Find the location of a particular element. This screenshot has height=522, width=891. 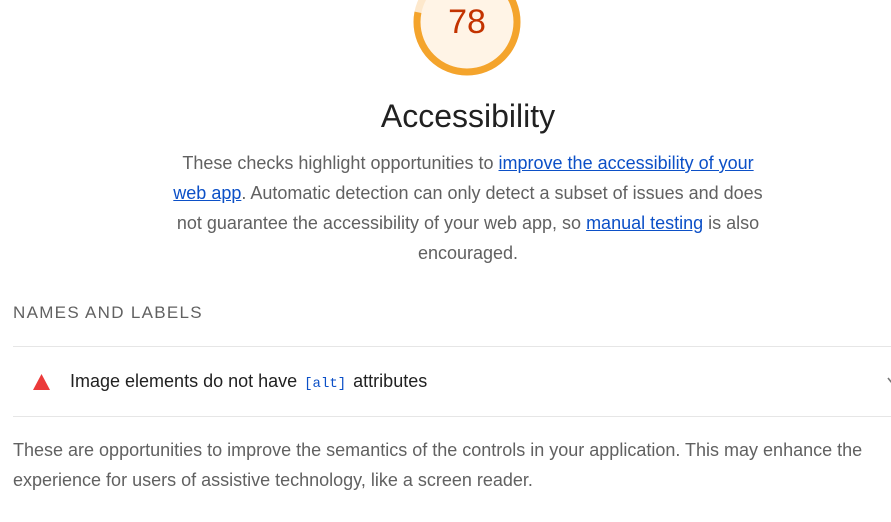

manual-testing-link: manual testing is located at coordinates (644, 223).